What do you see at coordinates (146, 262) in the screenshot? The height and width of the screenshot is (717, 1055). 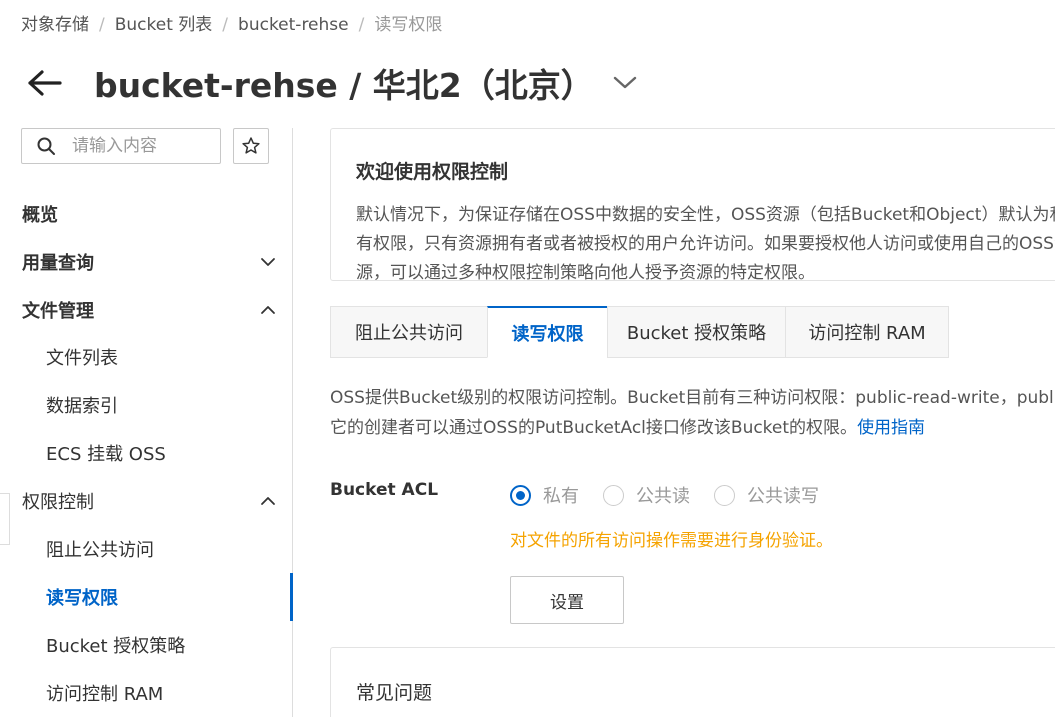 I see `sidebar-item-usage: 用量查询` at bounding box center [146, 262].